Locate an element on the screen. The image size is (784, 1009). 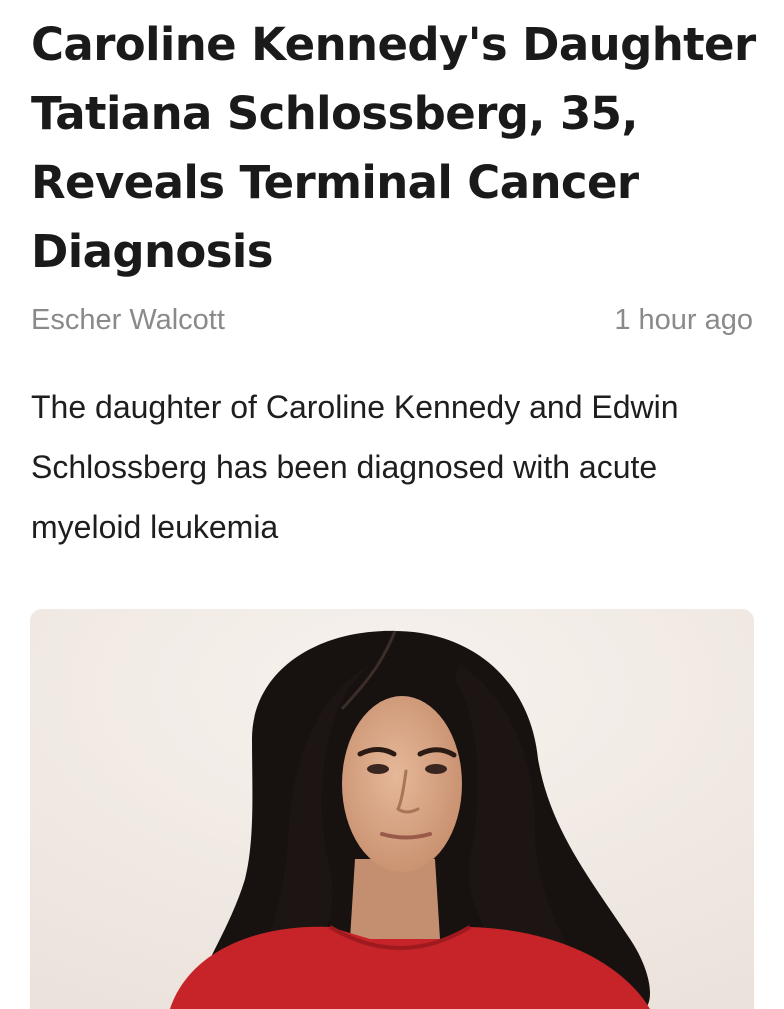
eye-left is located at coordinates (378, 769).